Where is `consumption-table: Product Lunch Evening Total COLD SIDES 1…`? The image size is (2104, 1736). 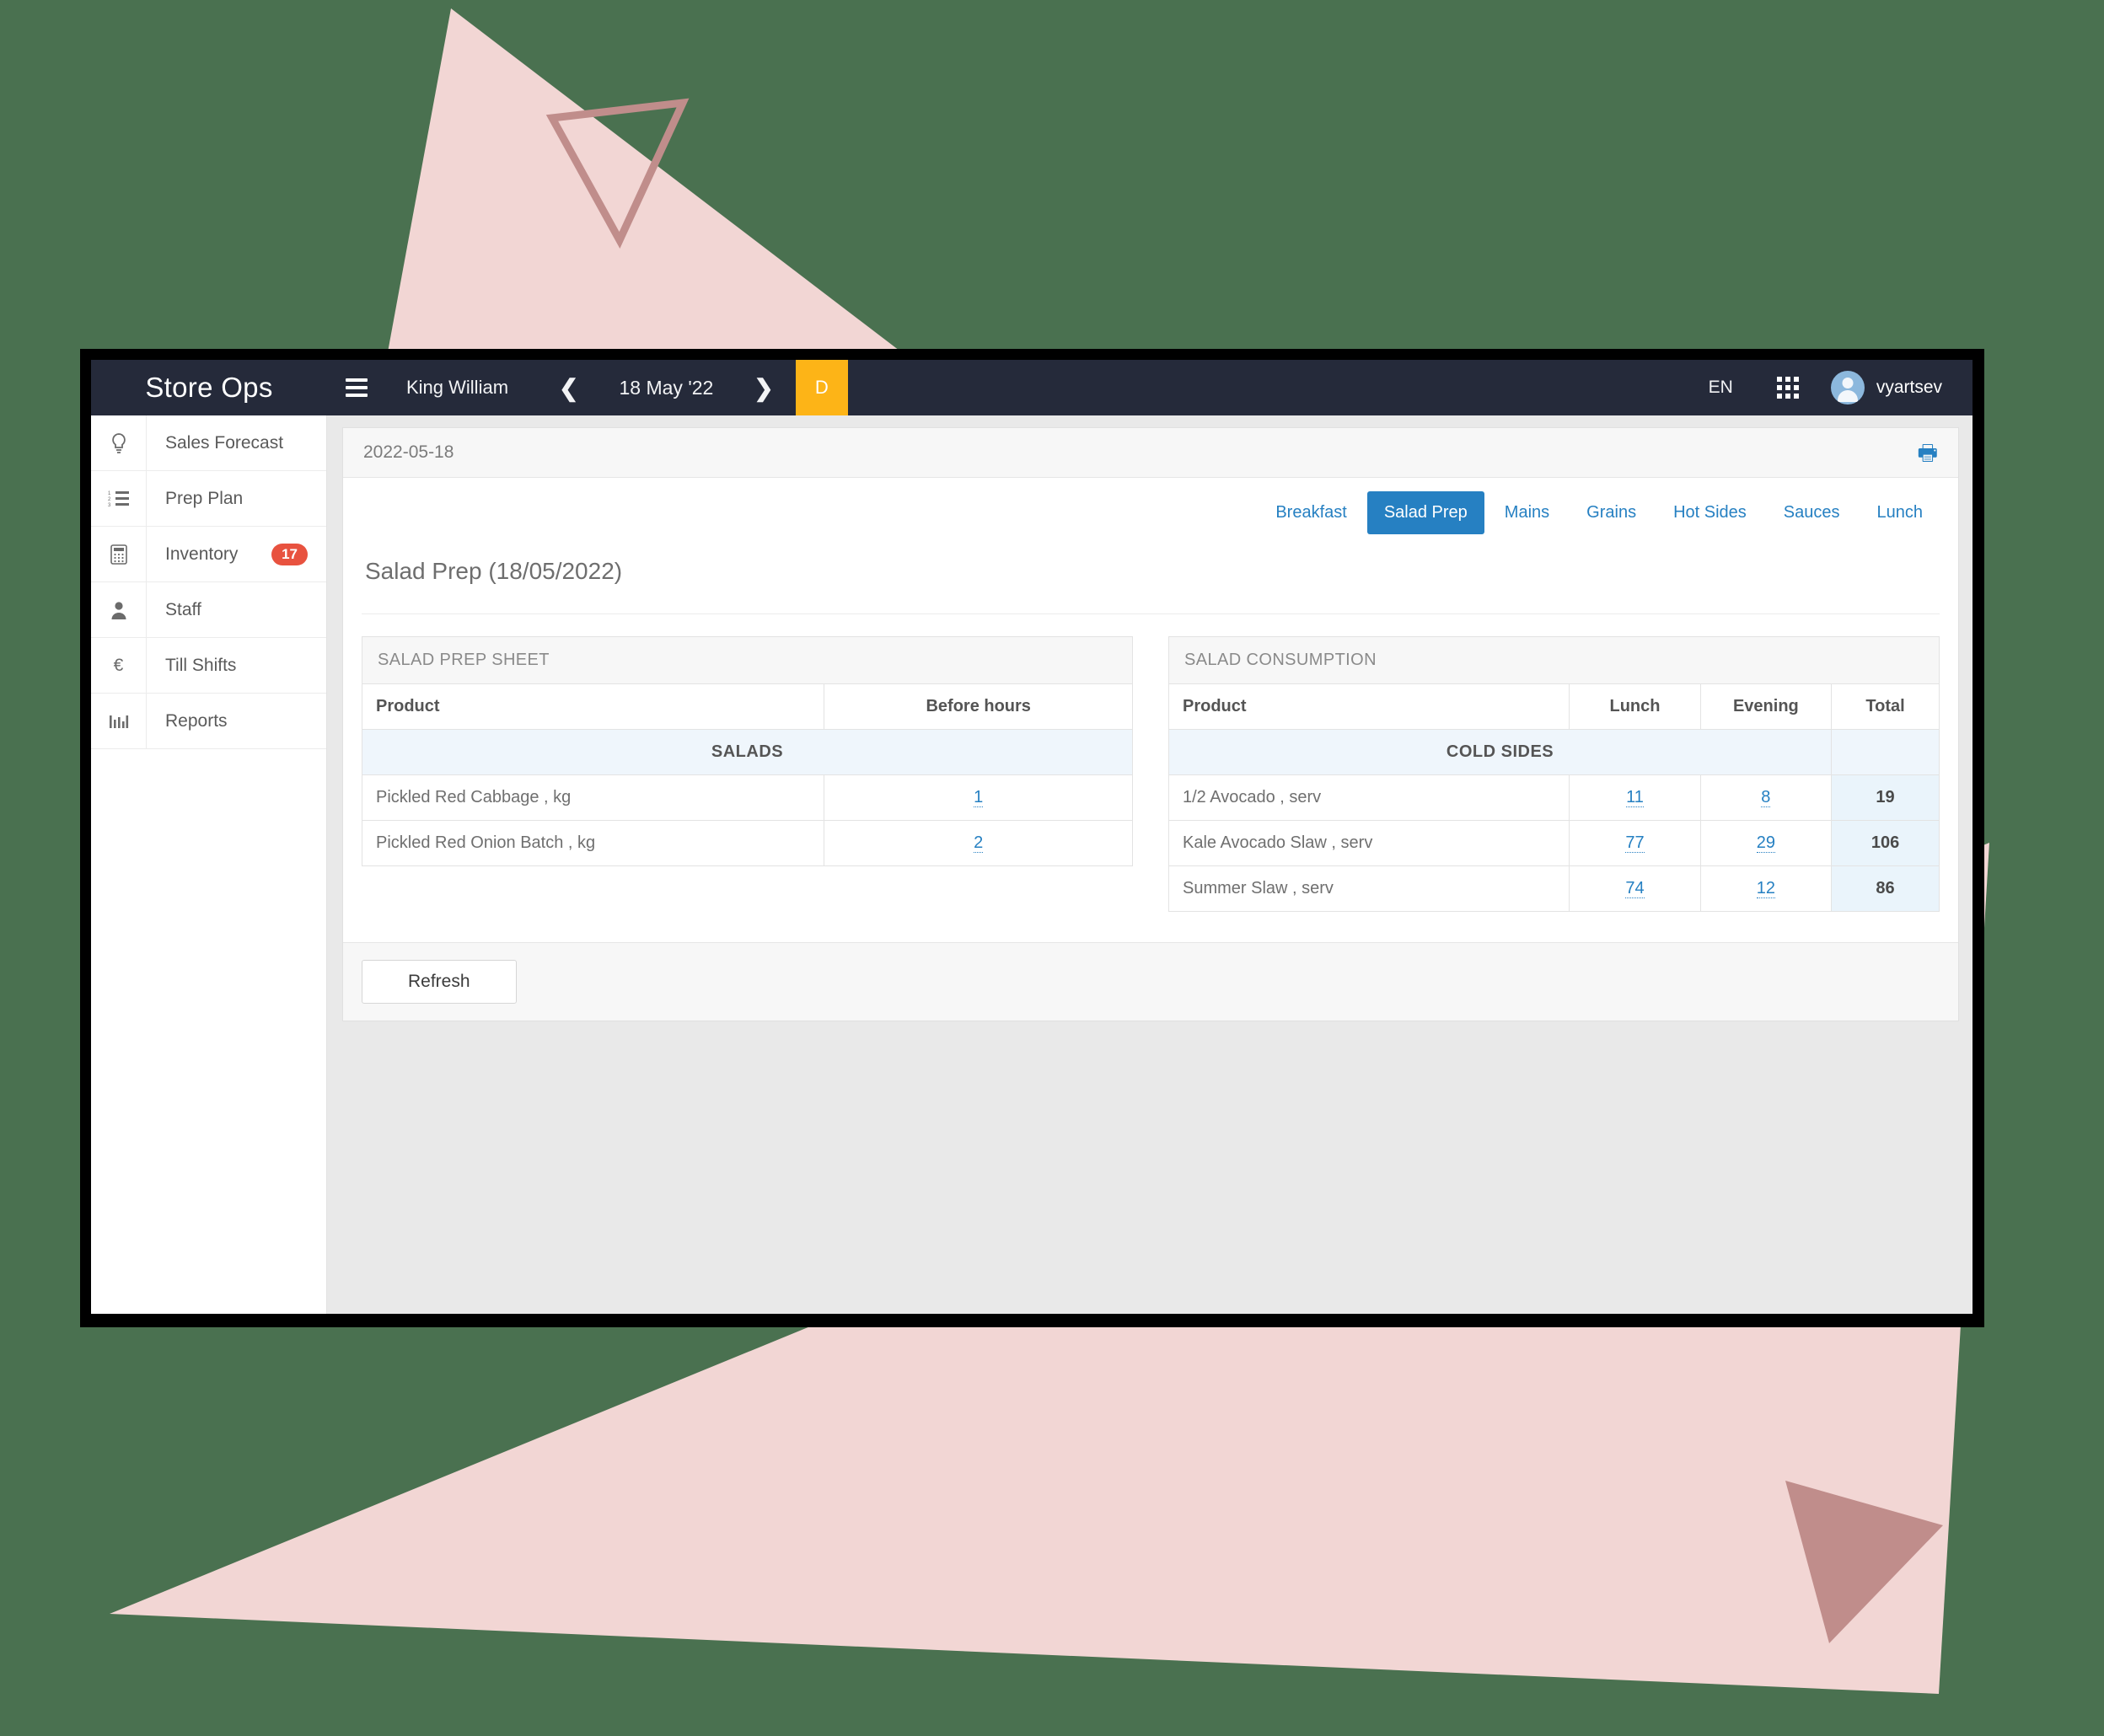 consumption-table: Product Lunch Evening Total COLD SIDES 1… is located at coordinates (1553, 797).